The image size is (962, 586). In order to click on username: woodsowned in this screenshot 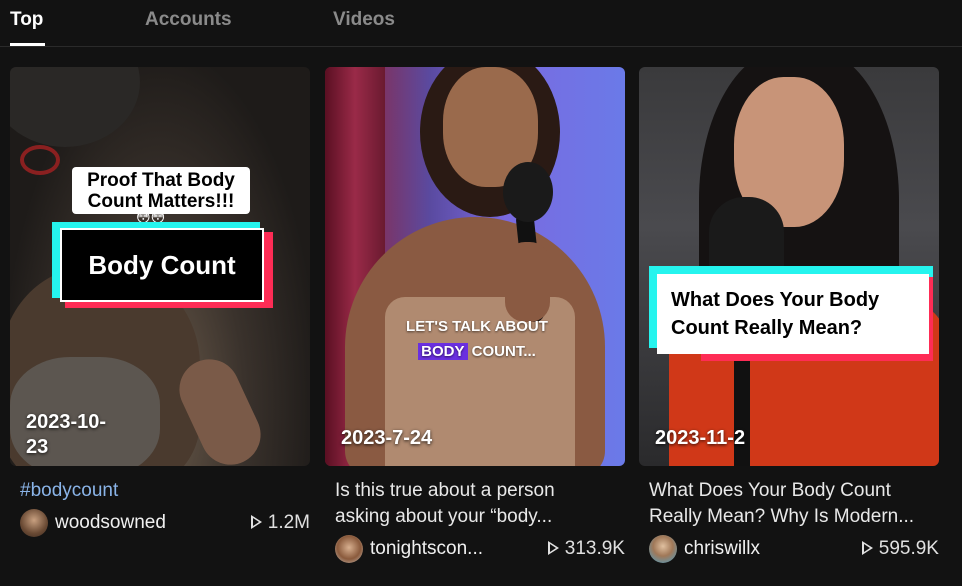, I will do `click(110, 523)`.